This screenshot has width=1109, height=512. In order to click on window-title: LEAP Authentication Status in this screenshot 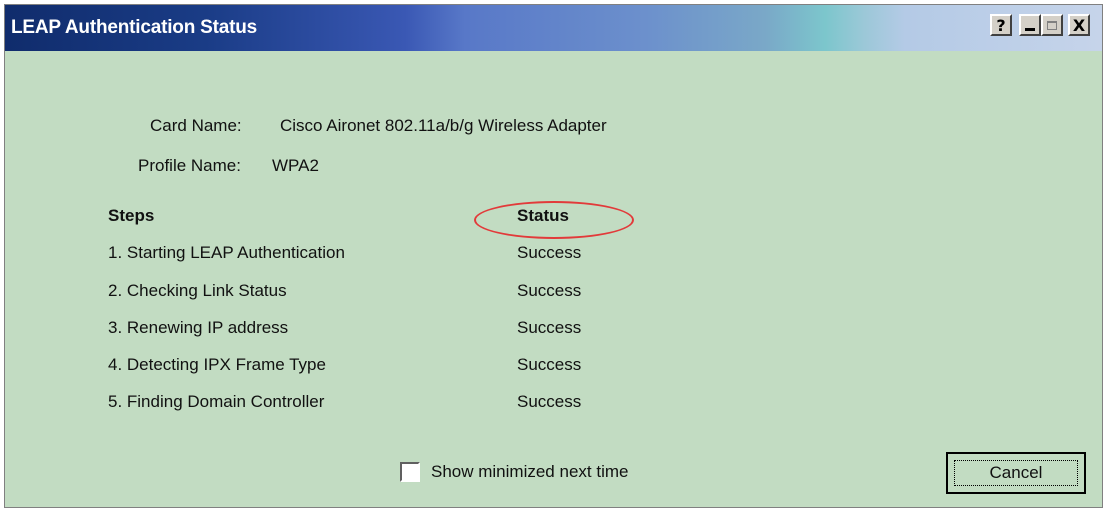, I will do `click(134, 27)`.